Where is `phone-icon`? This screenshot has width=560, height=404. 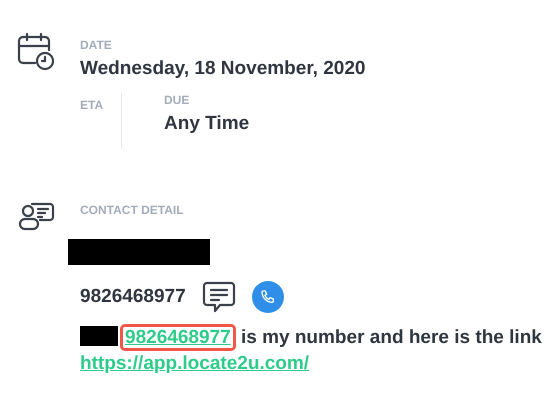 phone-icon is located at coordinates (268, 297).